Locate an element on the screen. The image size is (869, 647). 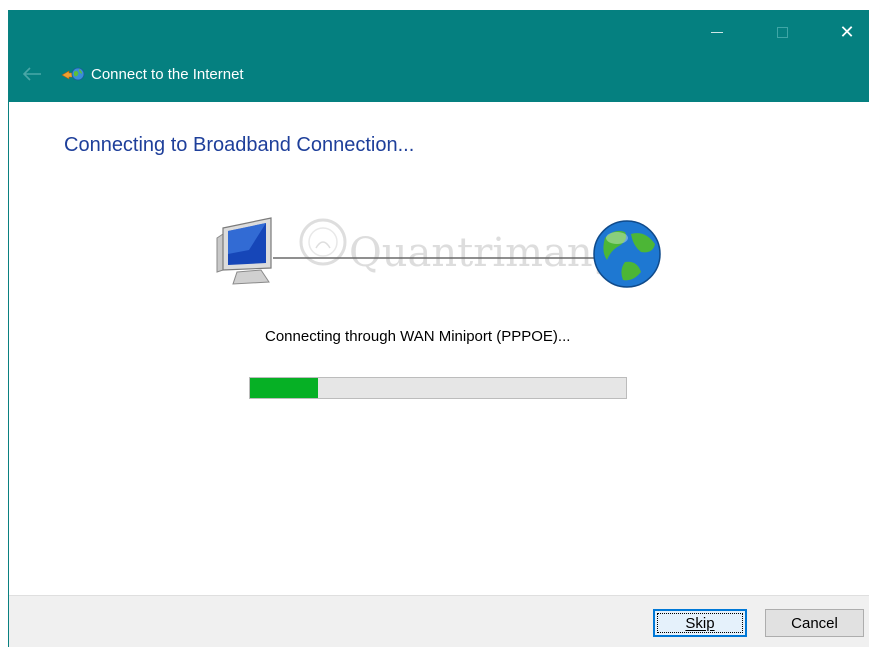
focus-ring is located at coordinates (700, 623).